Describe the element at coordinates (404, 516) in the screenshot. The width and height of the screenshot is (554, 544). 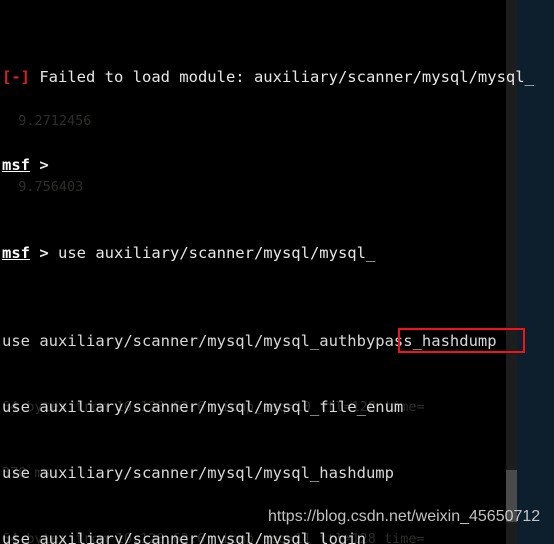
I see `watermark-text: https://blog.csdn.net/weixin_45650712` at that location.